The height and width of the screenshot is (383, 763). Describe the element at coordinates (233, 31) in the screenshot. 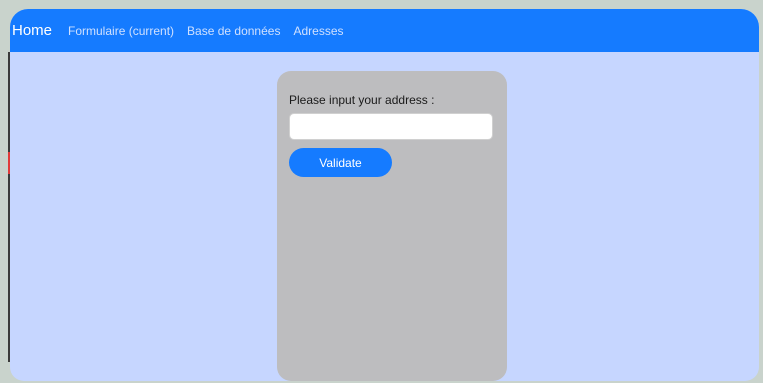

I see `nav-link-base-de-donnees: Base de données` at that location.